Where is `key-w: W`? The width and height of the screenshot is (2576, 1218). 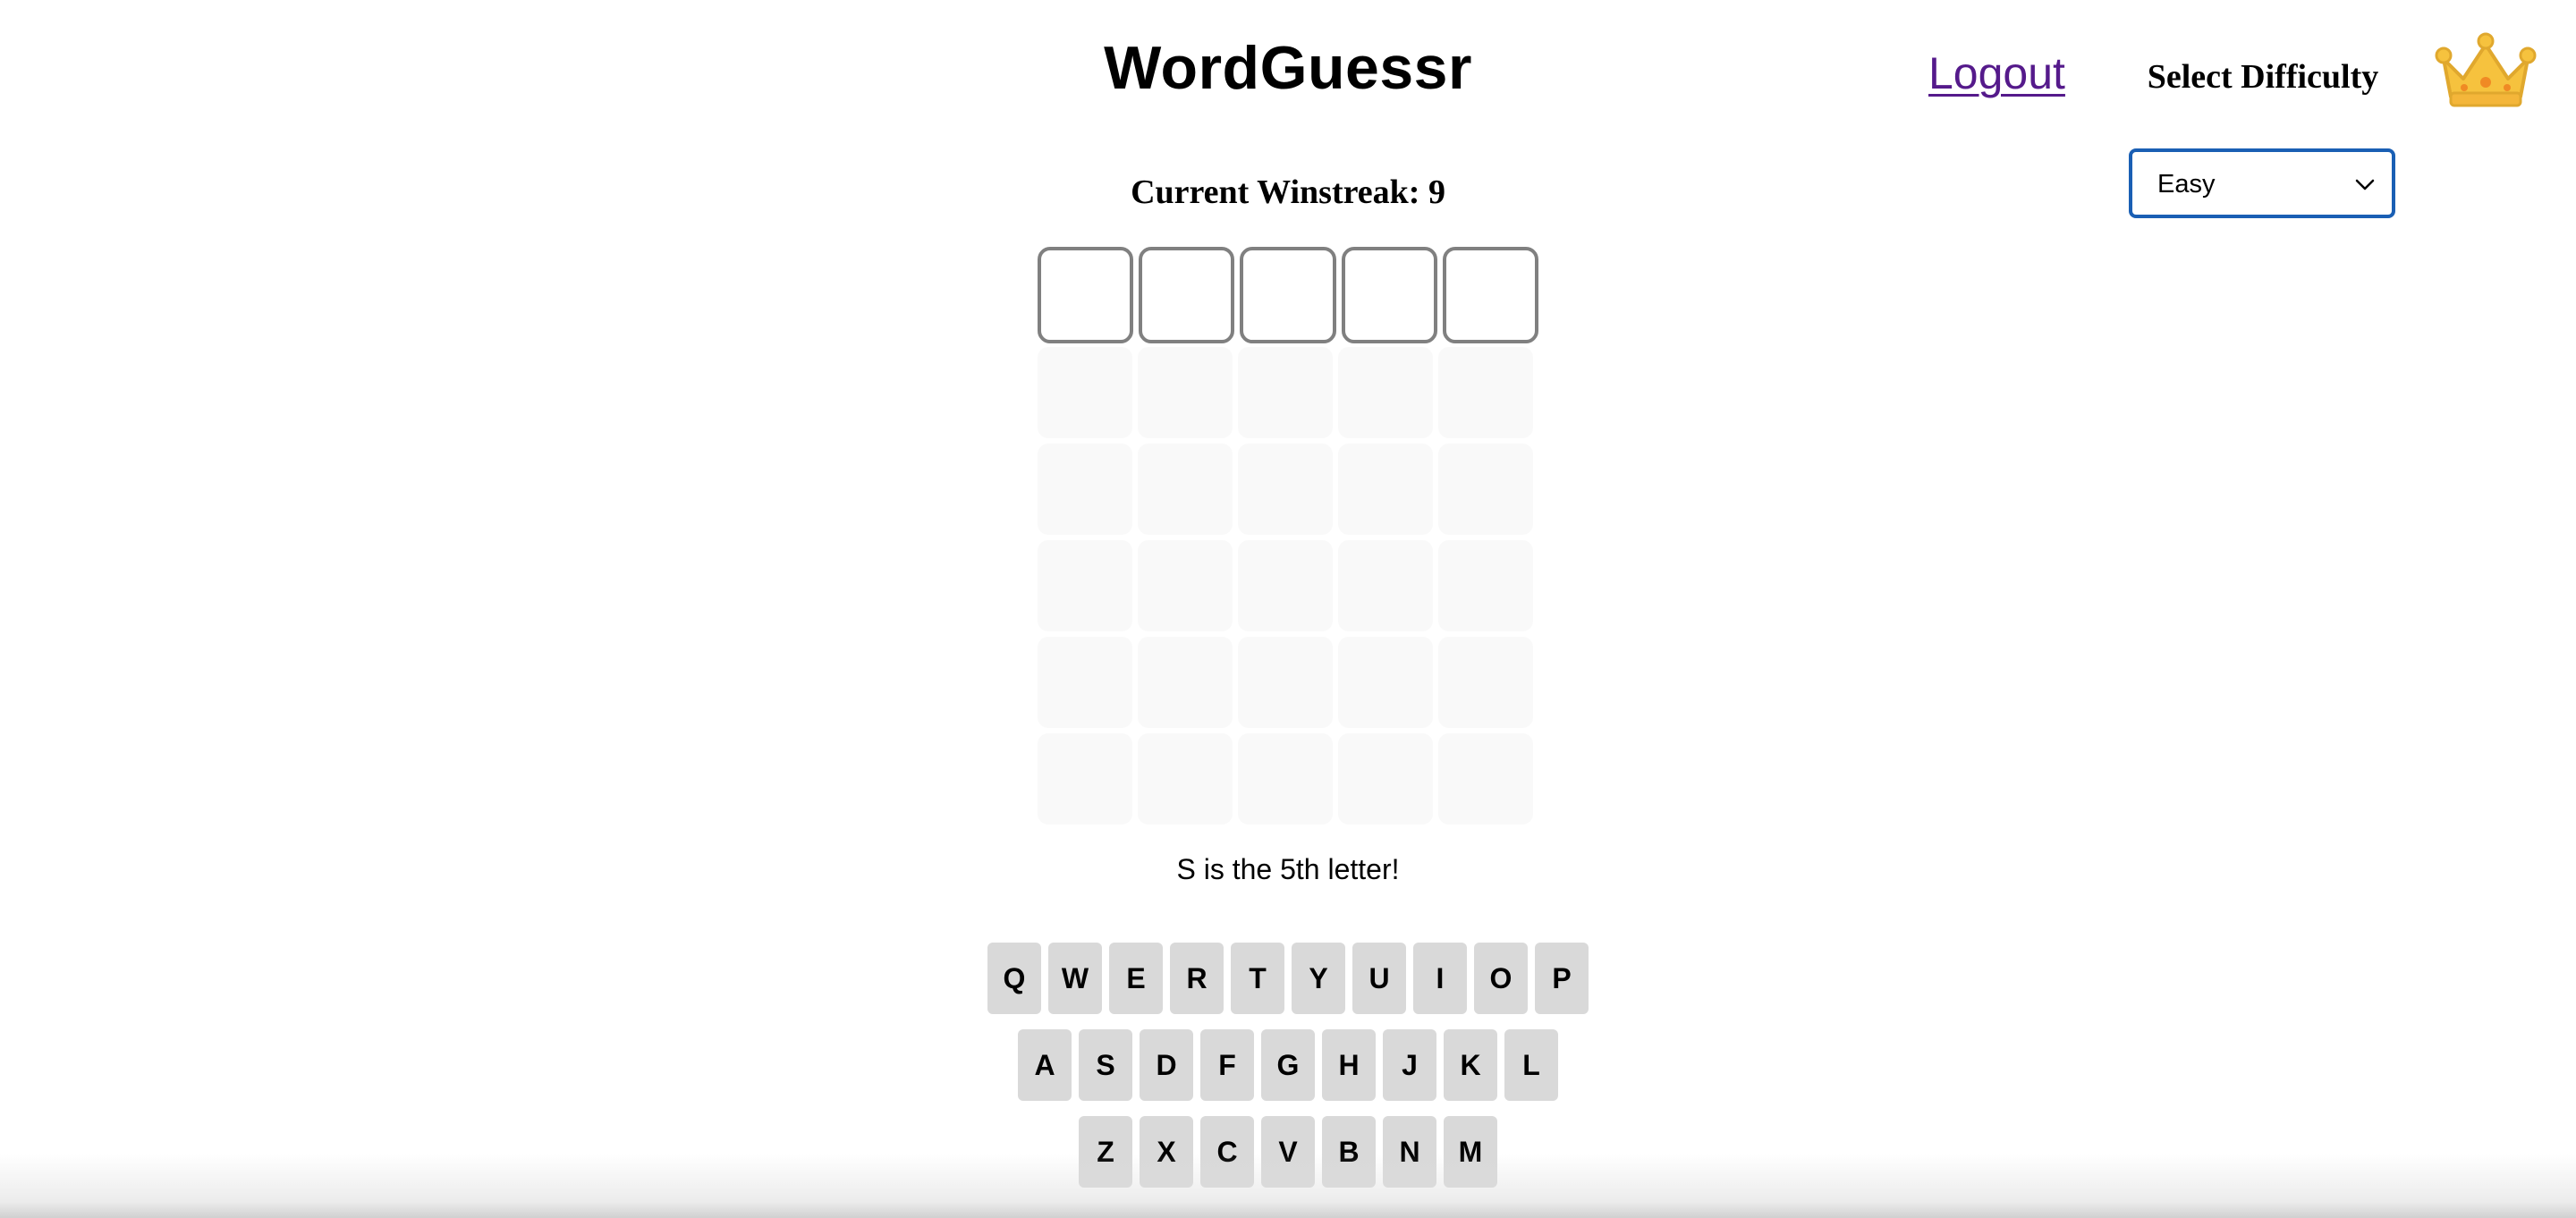
key-w: W is located at coordinates (1075, 978).